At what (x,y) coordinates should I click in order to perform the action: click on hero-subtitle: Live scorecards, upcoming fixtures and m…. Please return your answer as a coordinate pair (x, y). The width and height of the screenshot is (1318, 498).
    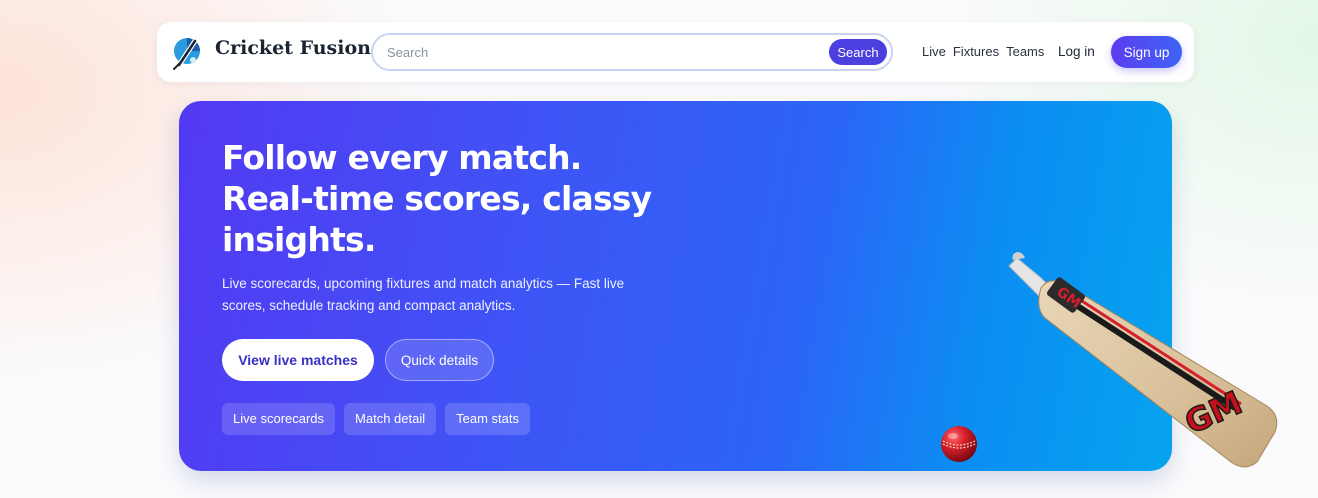
    Looking at the image, I should click on (423, 294).